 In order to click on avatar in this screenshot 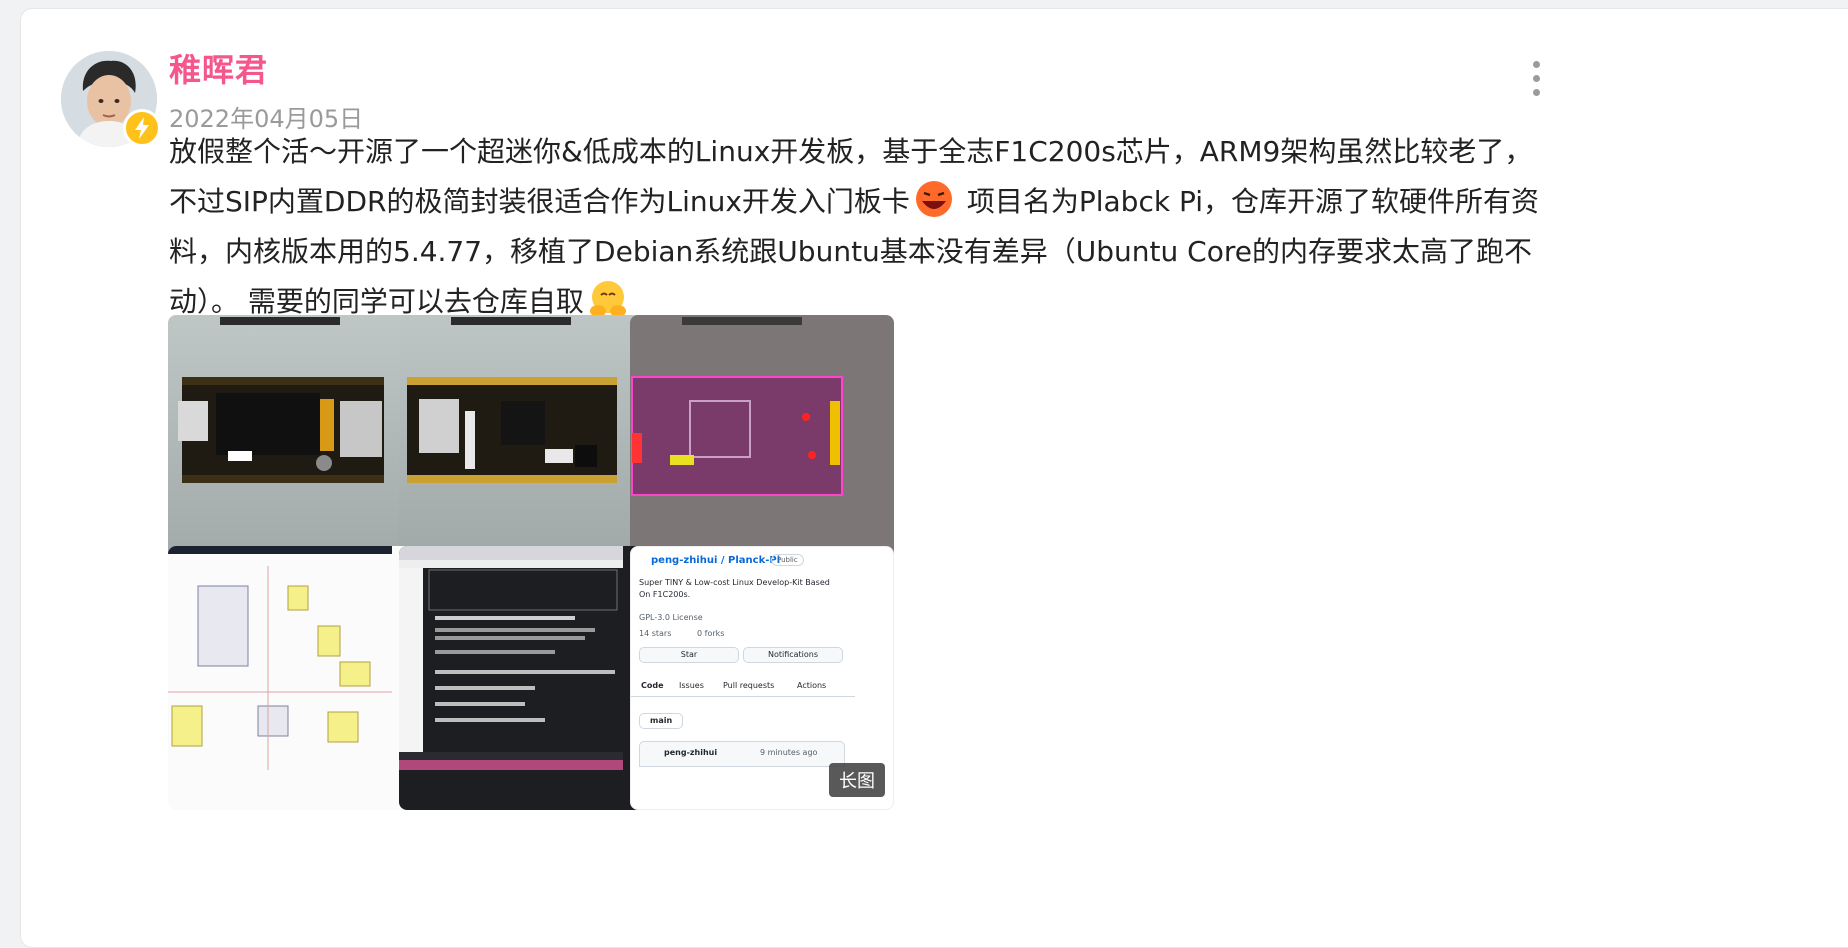, I will do `click(111, 99)`.